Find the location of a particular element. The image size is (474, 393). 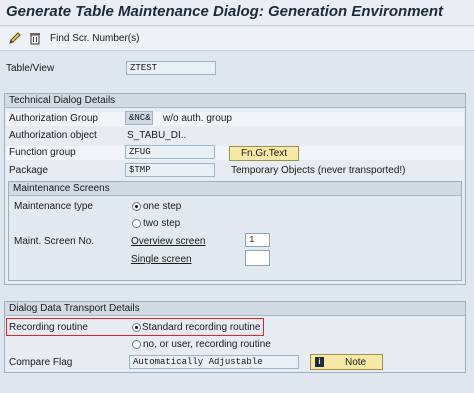

auth-group-desc: w/o auth. group is located at coordinates (197, 118).